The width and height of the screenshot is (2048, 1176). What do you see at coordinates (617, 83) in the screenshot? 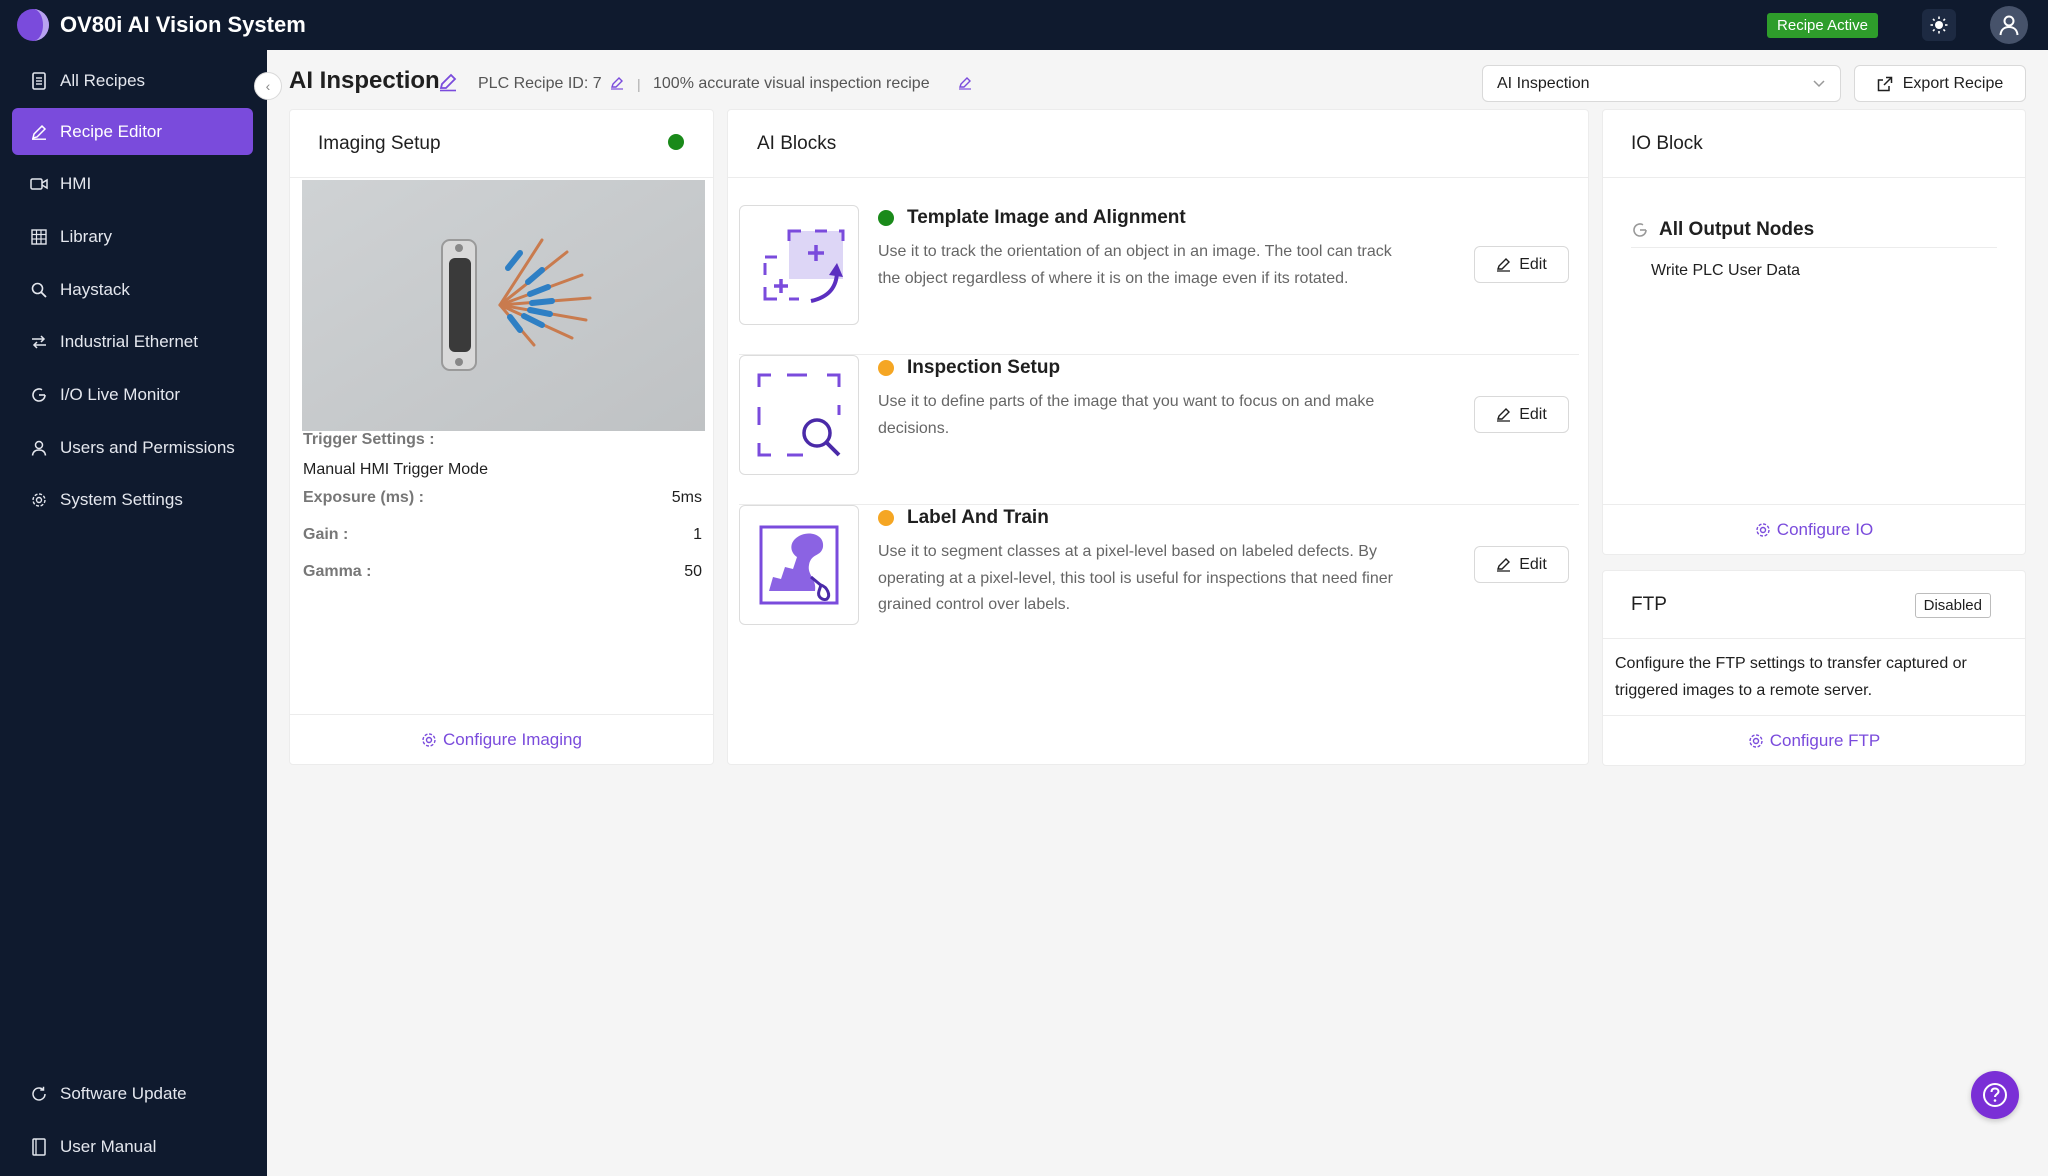
I see `edit-plc-id-icon` at bounding box center [617, 83].